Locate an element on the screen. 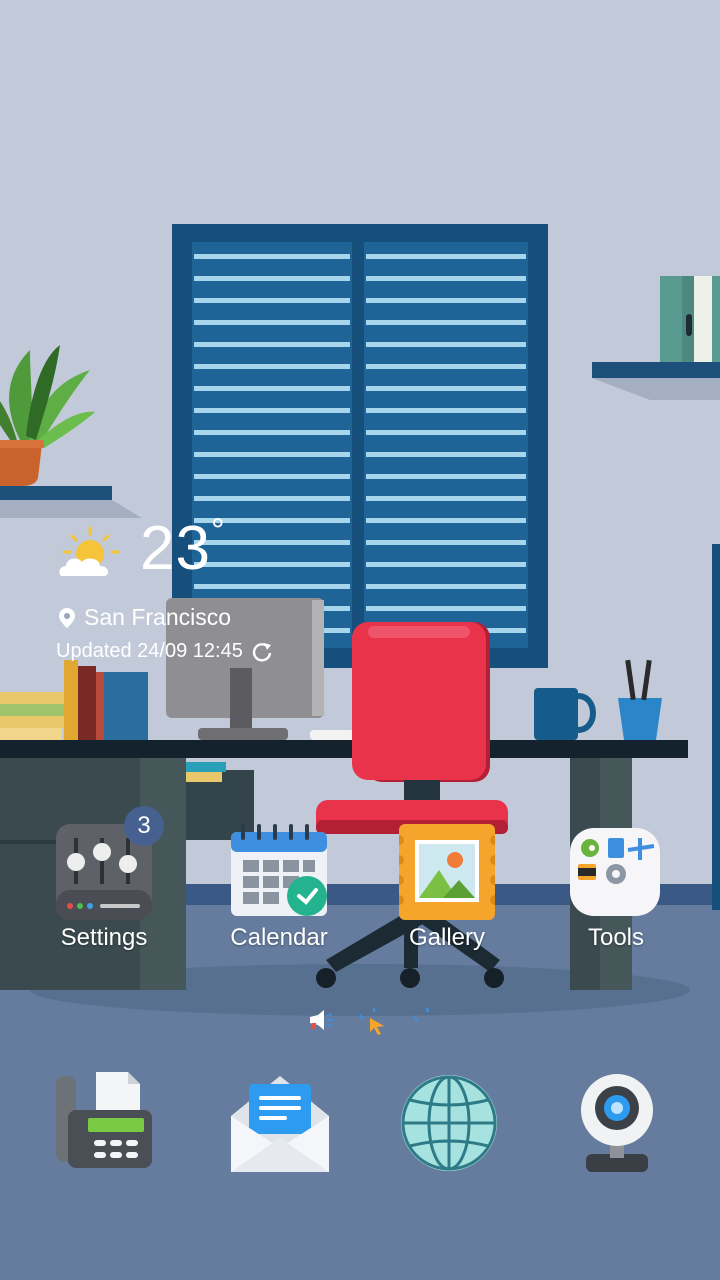 This screenshot has width=720, height=1280. location-pin-icon is located at coordinates (67, 617).